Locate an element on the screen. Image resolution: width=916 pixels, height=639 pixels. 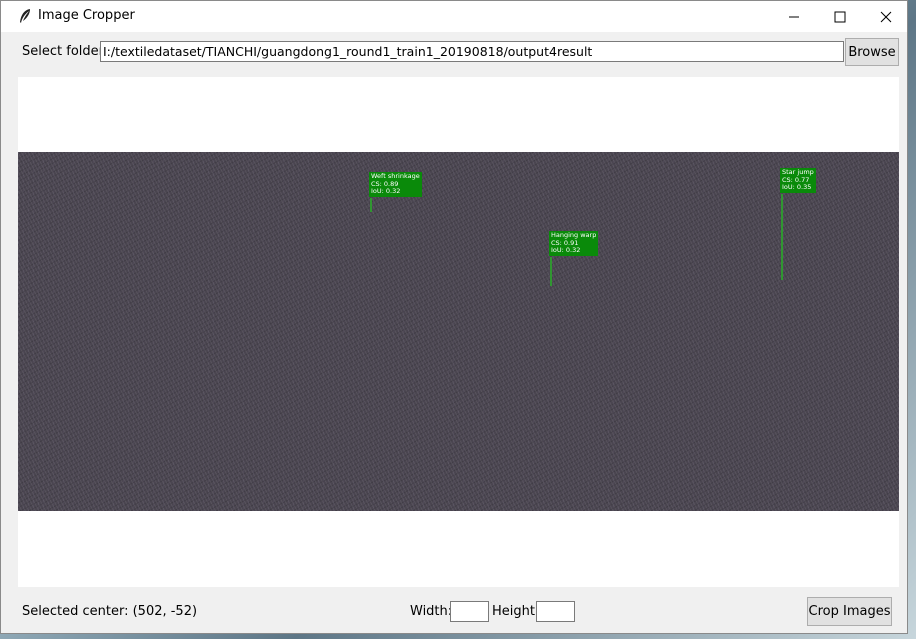
window-title: Image Cropper is located at coordinates (86, 15).